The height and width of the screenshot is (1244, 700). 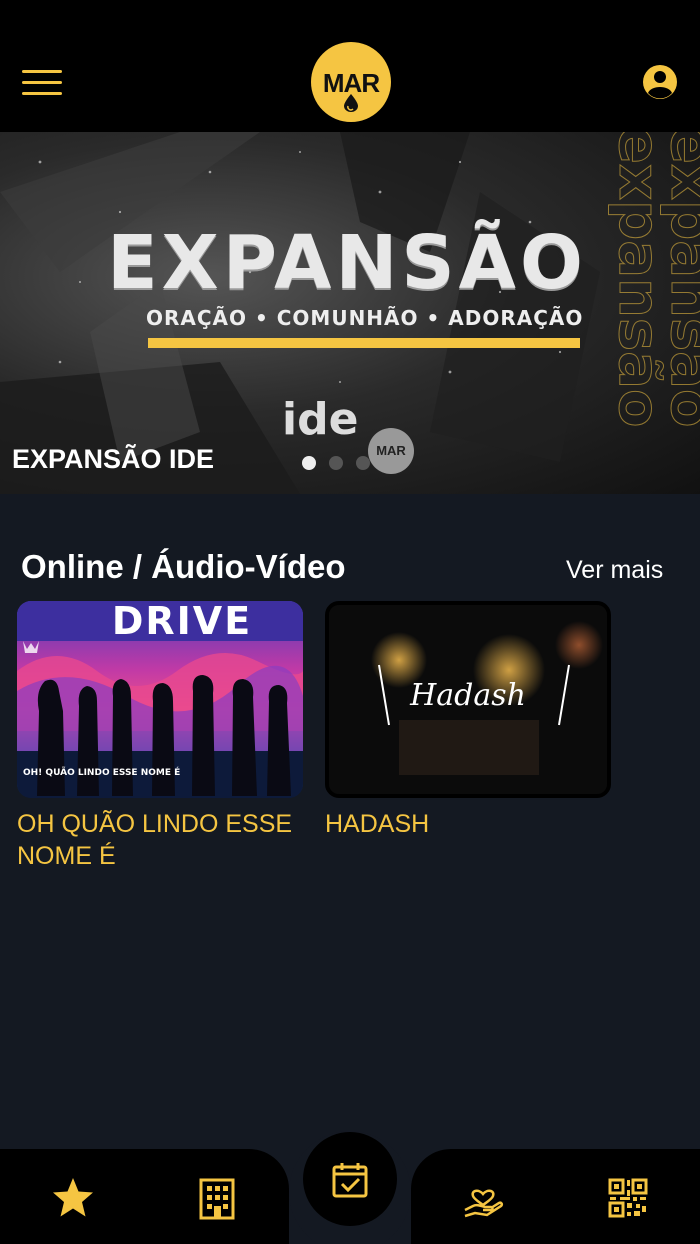 I want to click on nav-bar-right, so click(x=555, y=1196).